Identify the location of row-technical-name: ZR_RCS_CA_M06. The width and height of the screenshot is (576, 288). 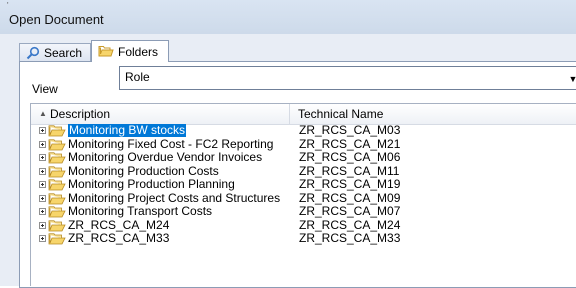
(350, 157).